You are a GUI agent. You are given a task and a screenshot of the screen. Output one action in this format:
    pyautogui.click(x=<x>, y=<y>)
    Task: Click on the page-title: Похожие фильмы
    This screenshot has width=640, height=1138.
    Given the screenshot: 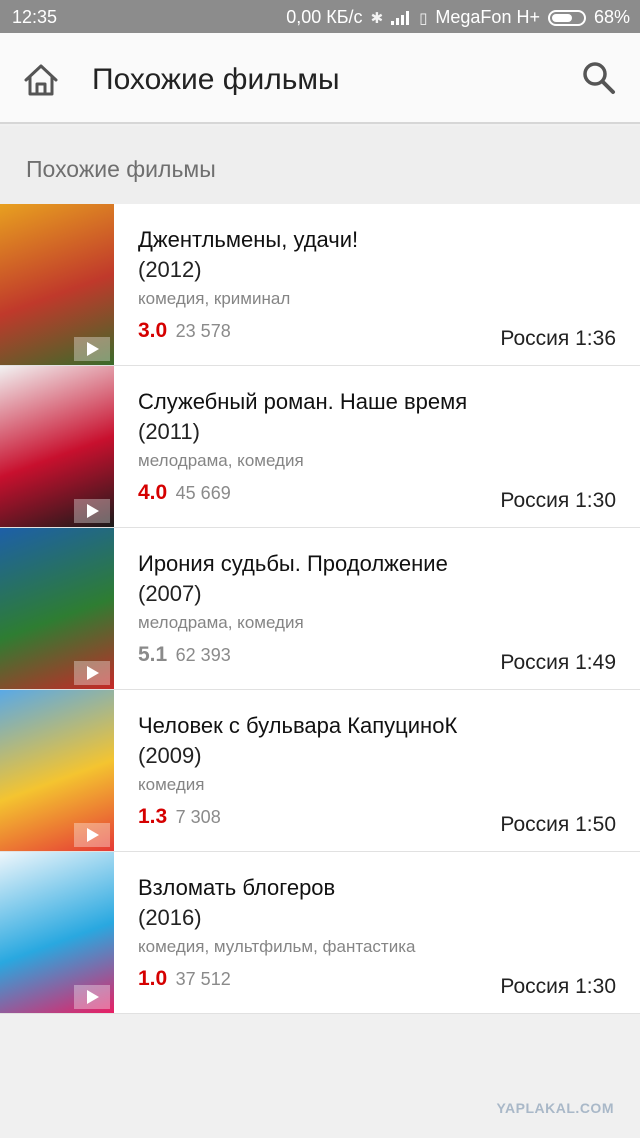 What is the action you would take?
    pyautogui.click(x=216, y=79)
    